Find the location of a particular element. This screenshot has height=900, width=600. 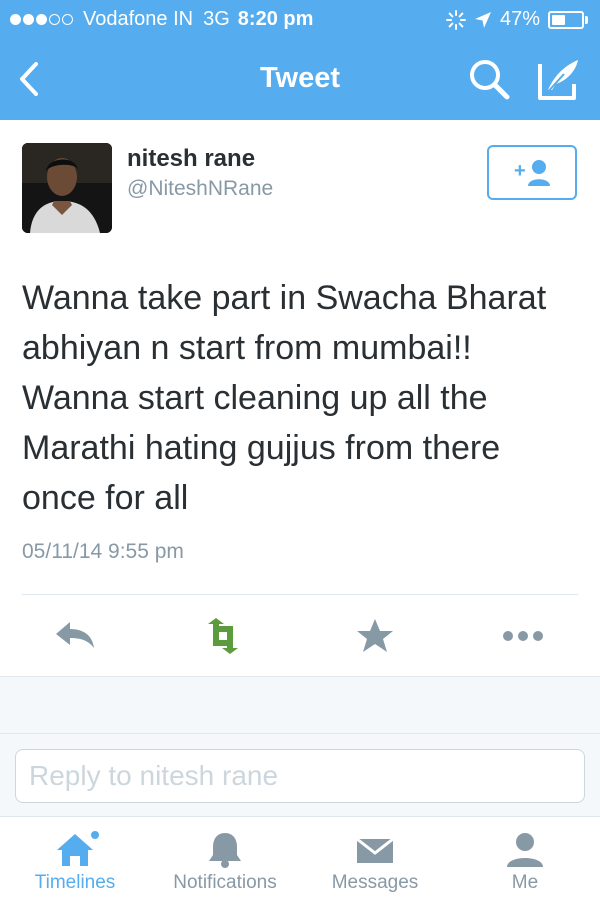

add-user-icon: + is located at coordinates (532, 173).